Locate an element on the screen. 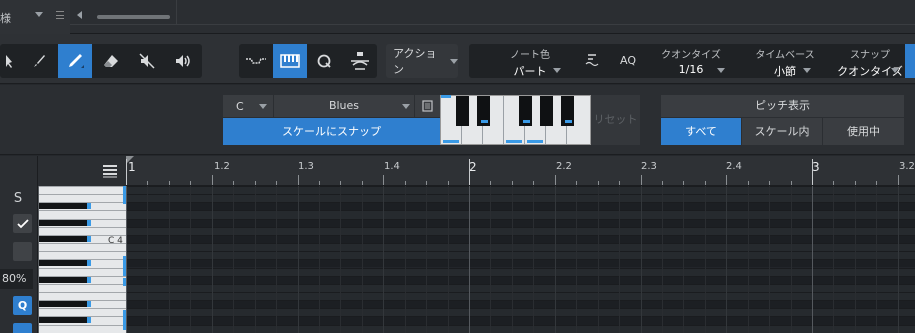 The height and width of the screenshot is (333, 915). note-color-selector: ノート色 パート is located at coordinates (530, 61).